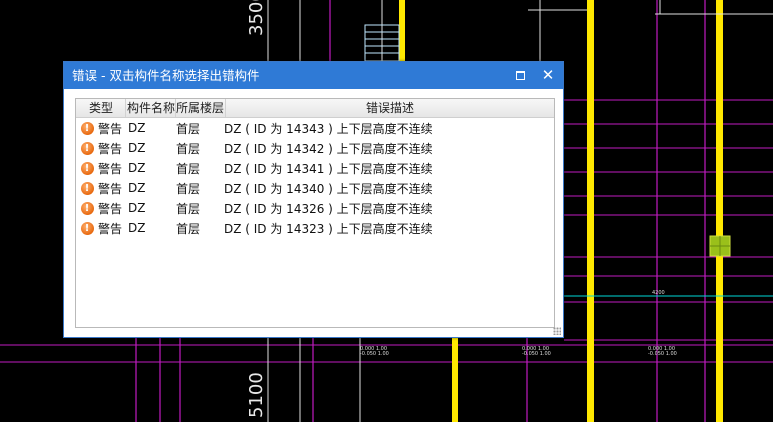  I want to click on table-row: ! 警告 DZ 首层 DZ ( ID 为 14343 ) 上下层高度不连续, so click(315, 128).